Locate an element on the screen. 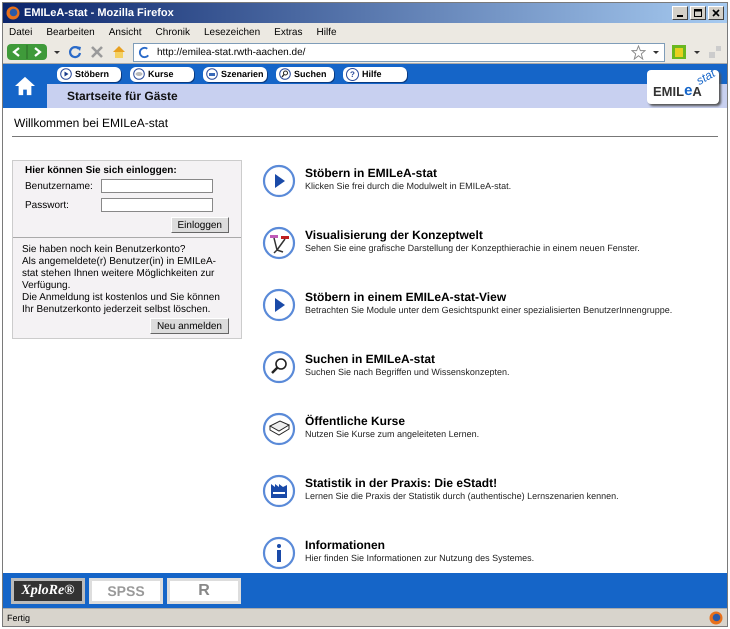 Image resolution: width=730 pixels, height=629 pixels. nav-button: Kurse is located at coordinates (162, 74).